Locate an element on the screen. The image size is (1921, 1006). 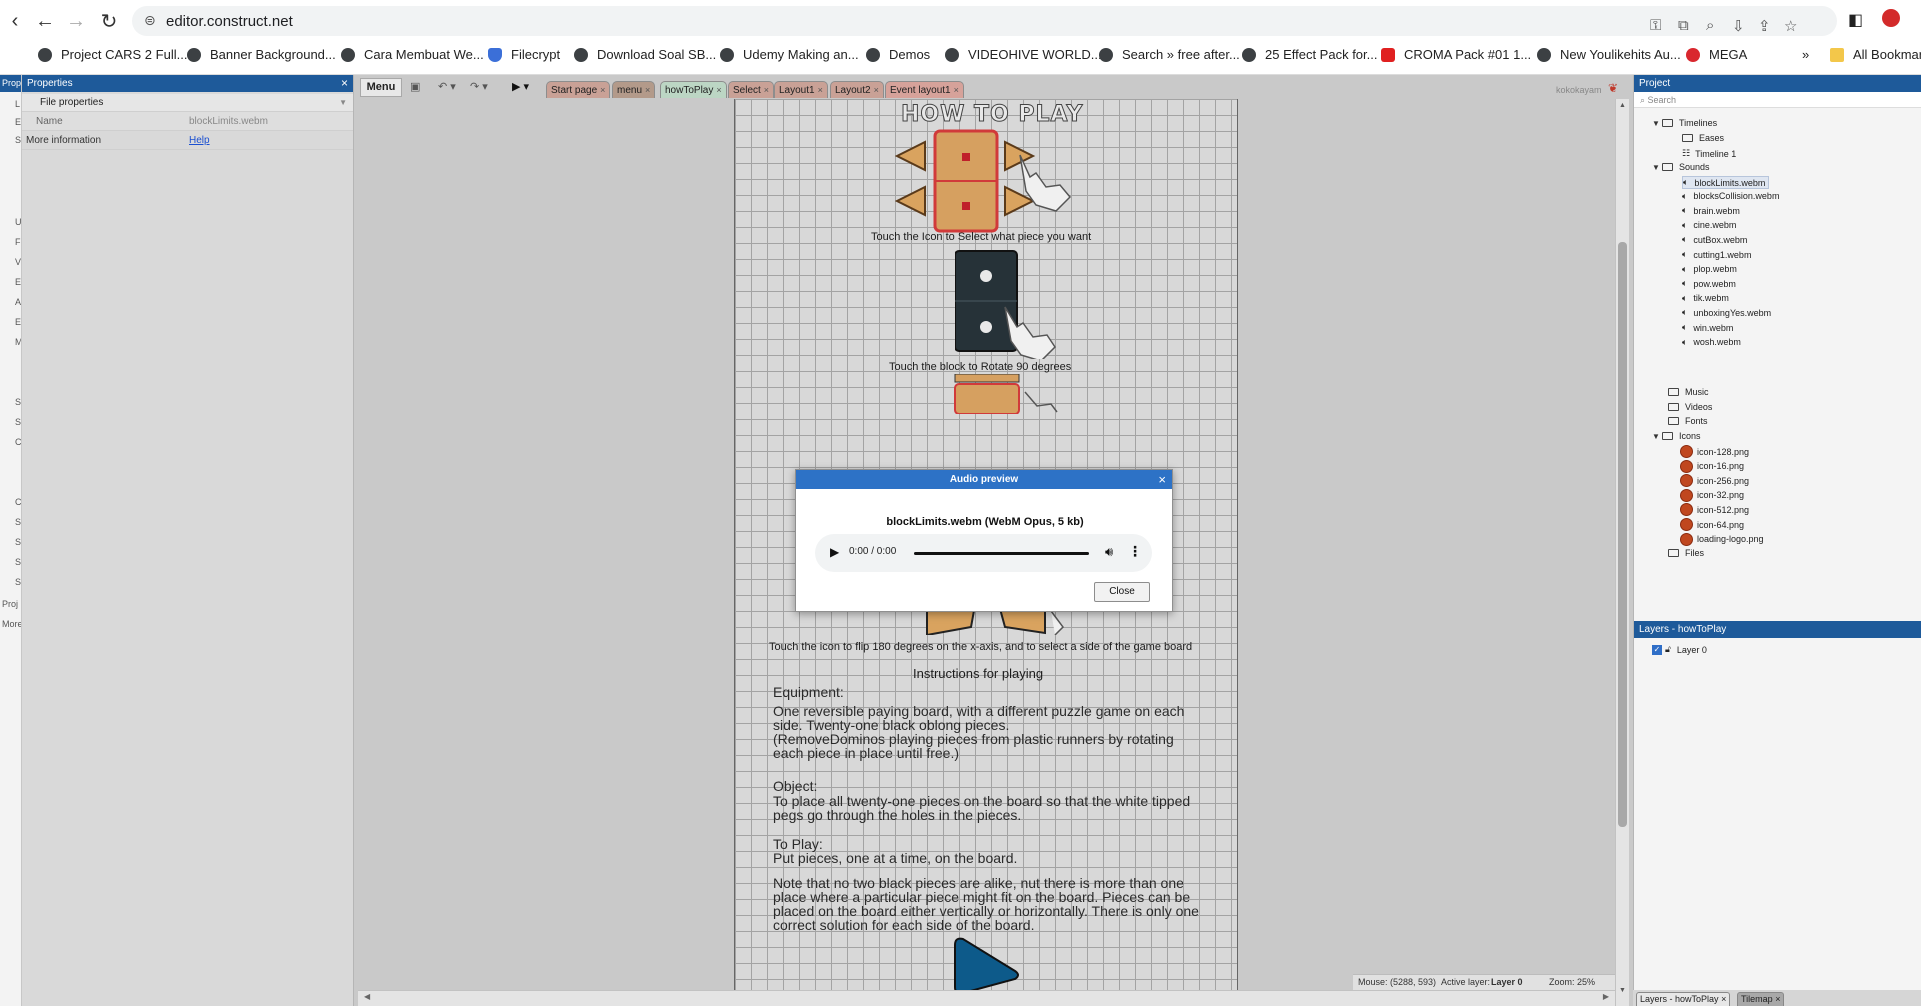
seek-slider is located at coordinates (1001, 553).